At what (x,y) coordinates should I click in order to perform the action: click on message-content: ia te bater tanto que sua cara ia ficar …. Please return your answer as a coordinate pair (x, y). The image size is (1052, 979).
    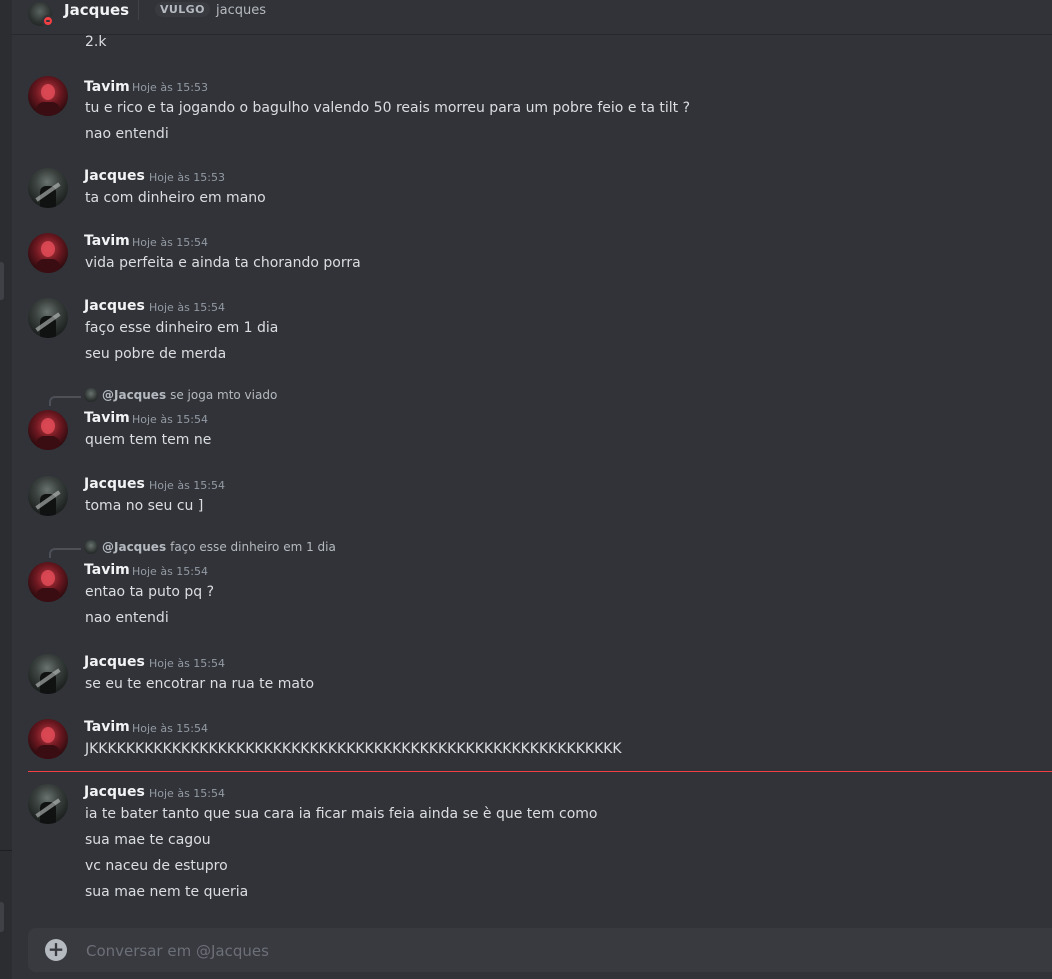
    Looking at the image, I should click on (341, 814).